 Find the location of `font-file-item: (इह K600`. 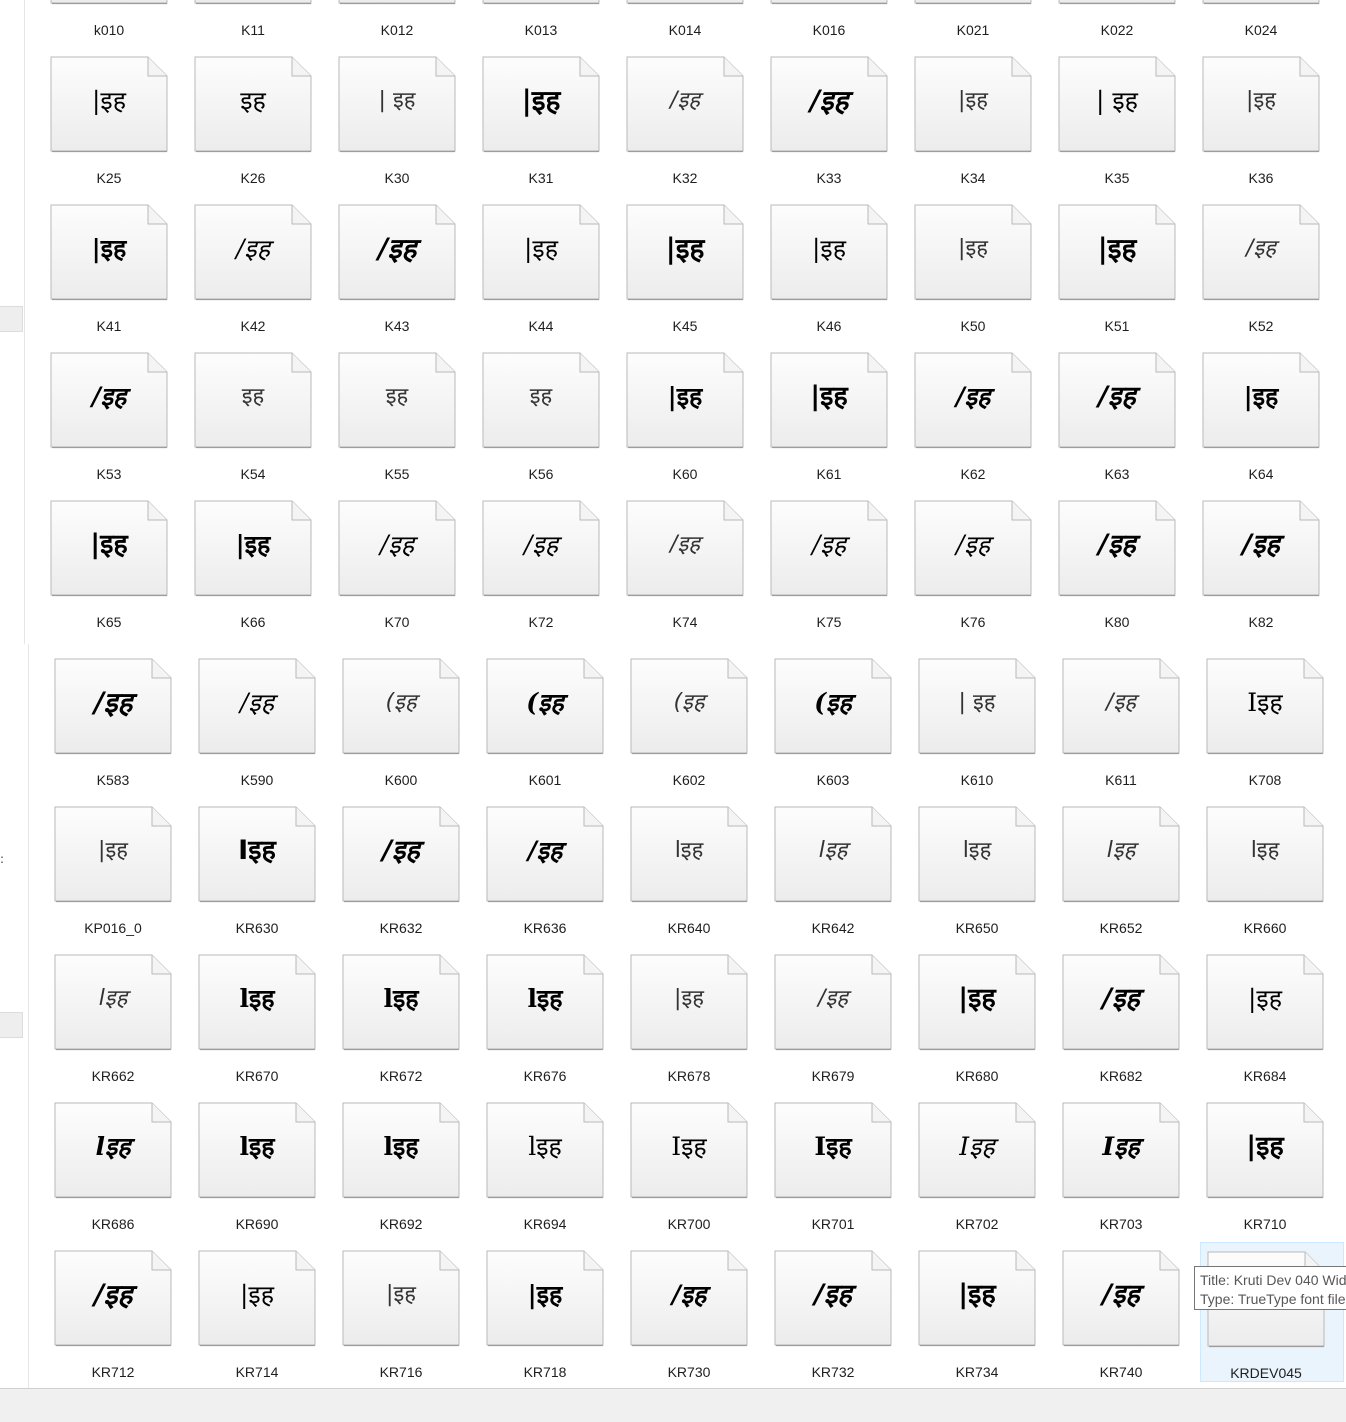

font-file-item: (इह K600 is located at coordinates (408, 720).